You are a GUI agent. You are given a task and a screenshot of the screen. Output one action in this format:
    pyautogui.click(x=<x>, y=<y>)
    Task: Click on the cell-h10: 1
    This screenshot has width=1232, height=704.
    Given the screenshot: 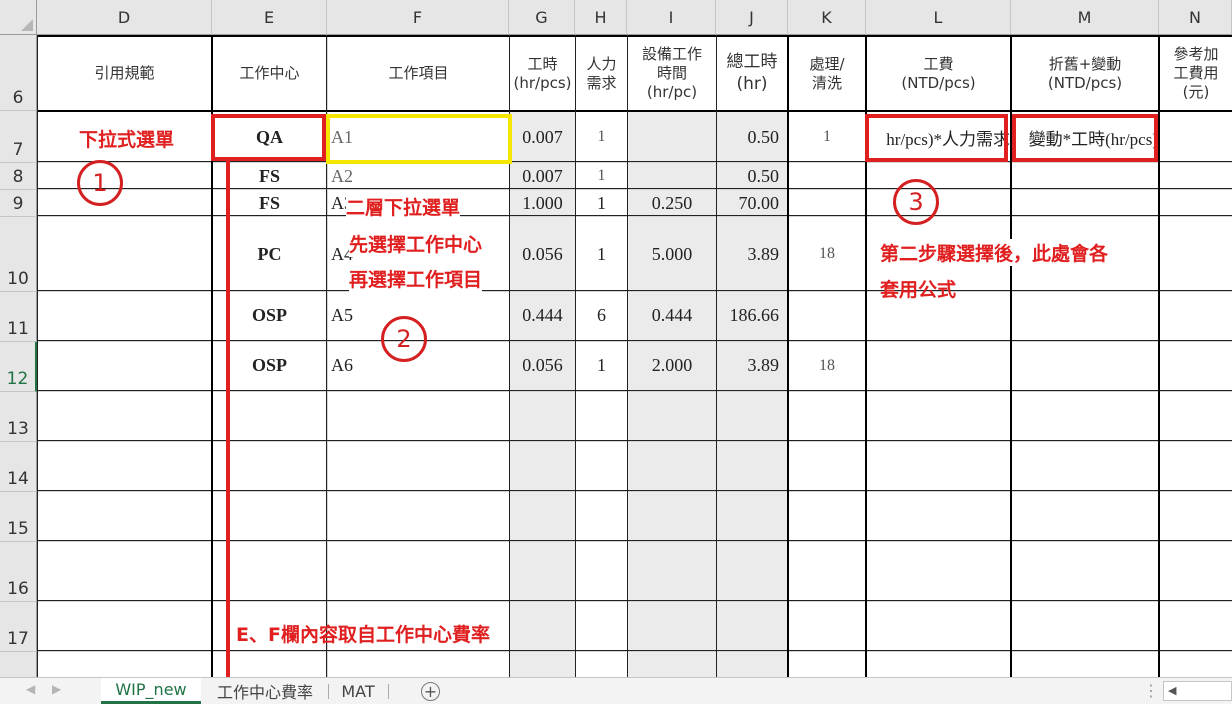 What is the action you would take?
    pyautogui.click(x=601, y=254)
    